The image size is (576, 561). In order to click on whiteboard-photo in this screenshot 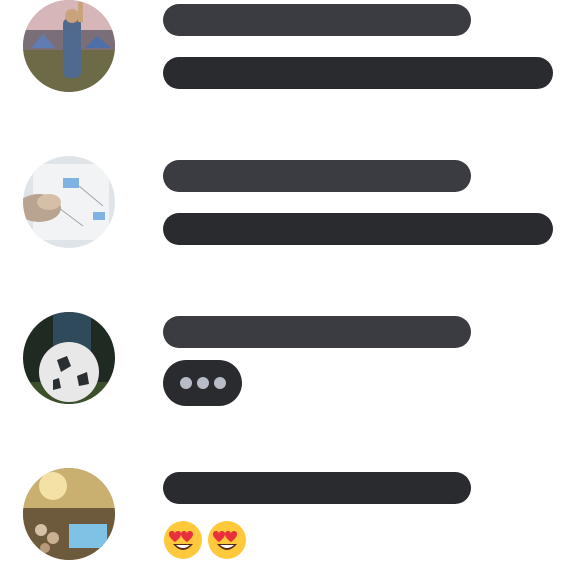, I will do `click(69, 202)`.